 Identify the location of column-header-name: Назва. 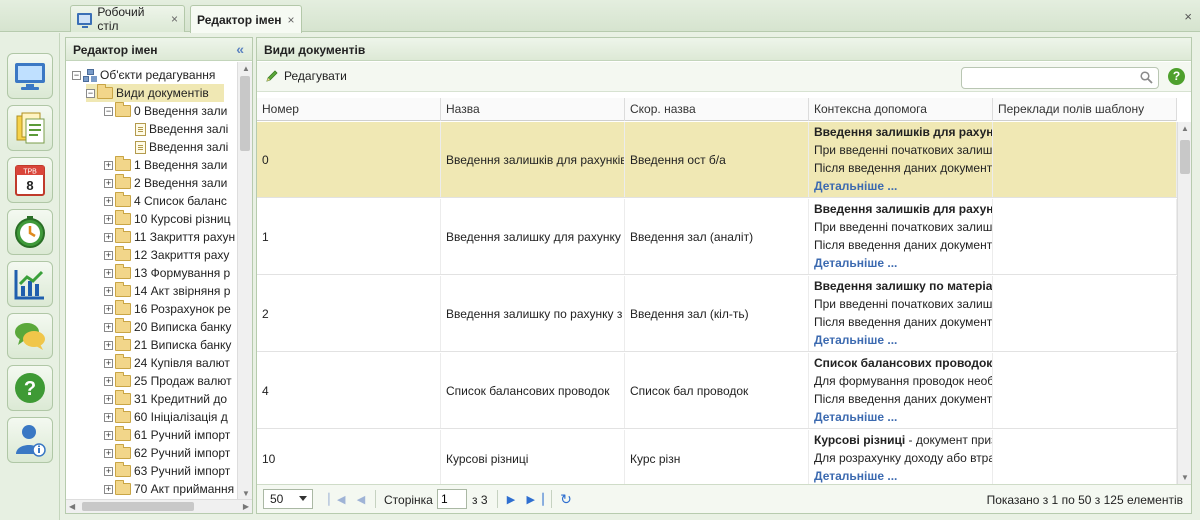
(533, 109).